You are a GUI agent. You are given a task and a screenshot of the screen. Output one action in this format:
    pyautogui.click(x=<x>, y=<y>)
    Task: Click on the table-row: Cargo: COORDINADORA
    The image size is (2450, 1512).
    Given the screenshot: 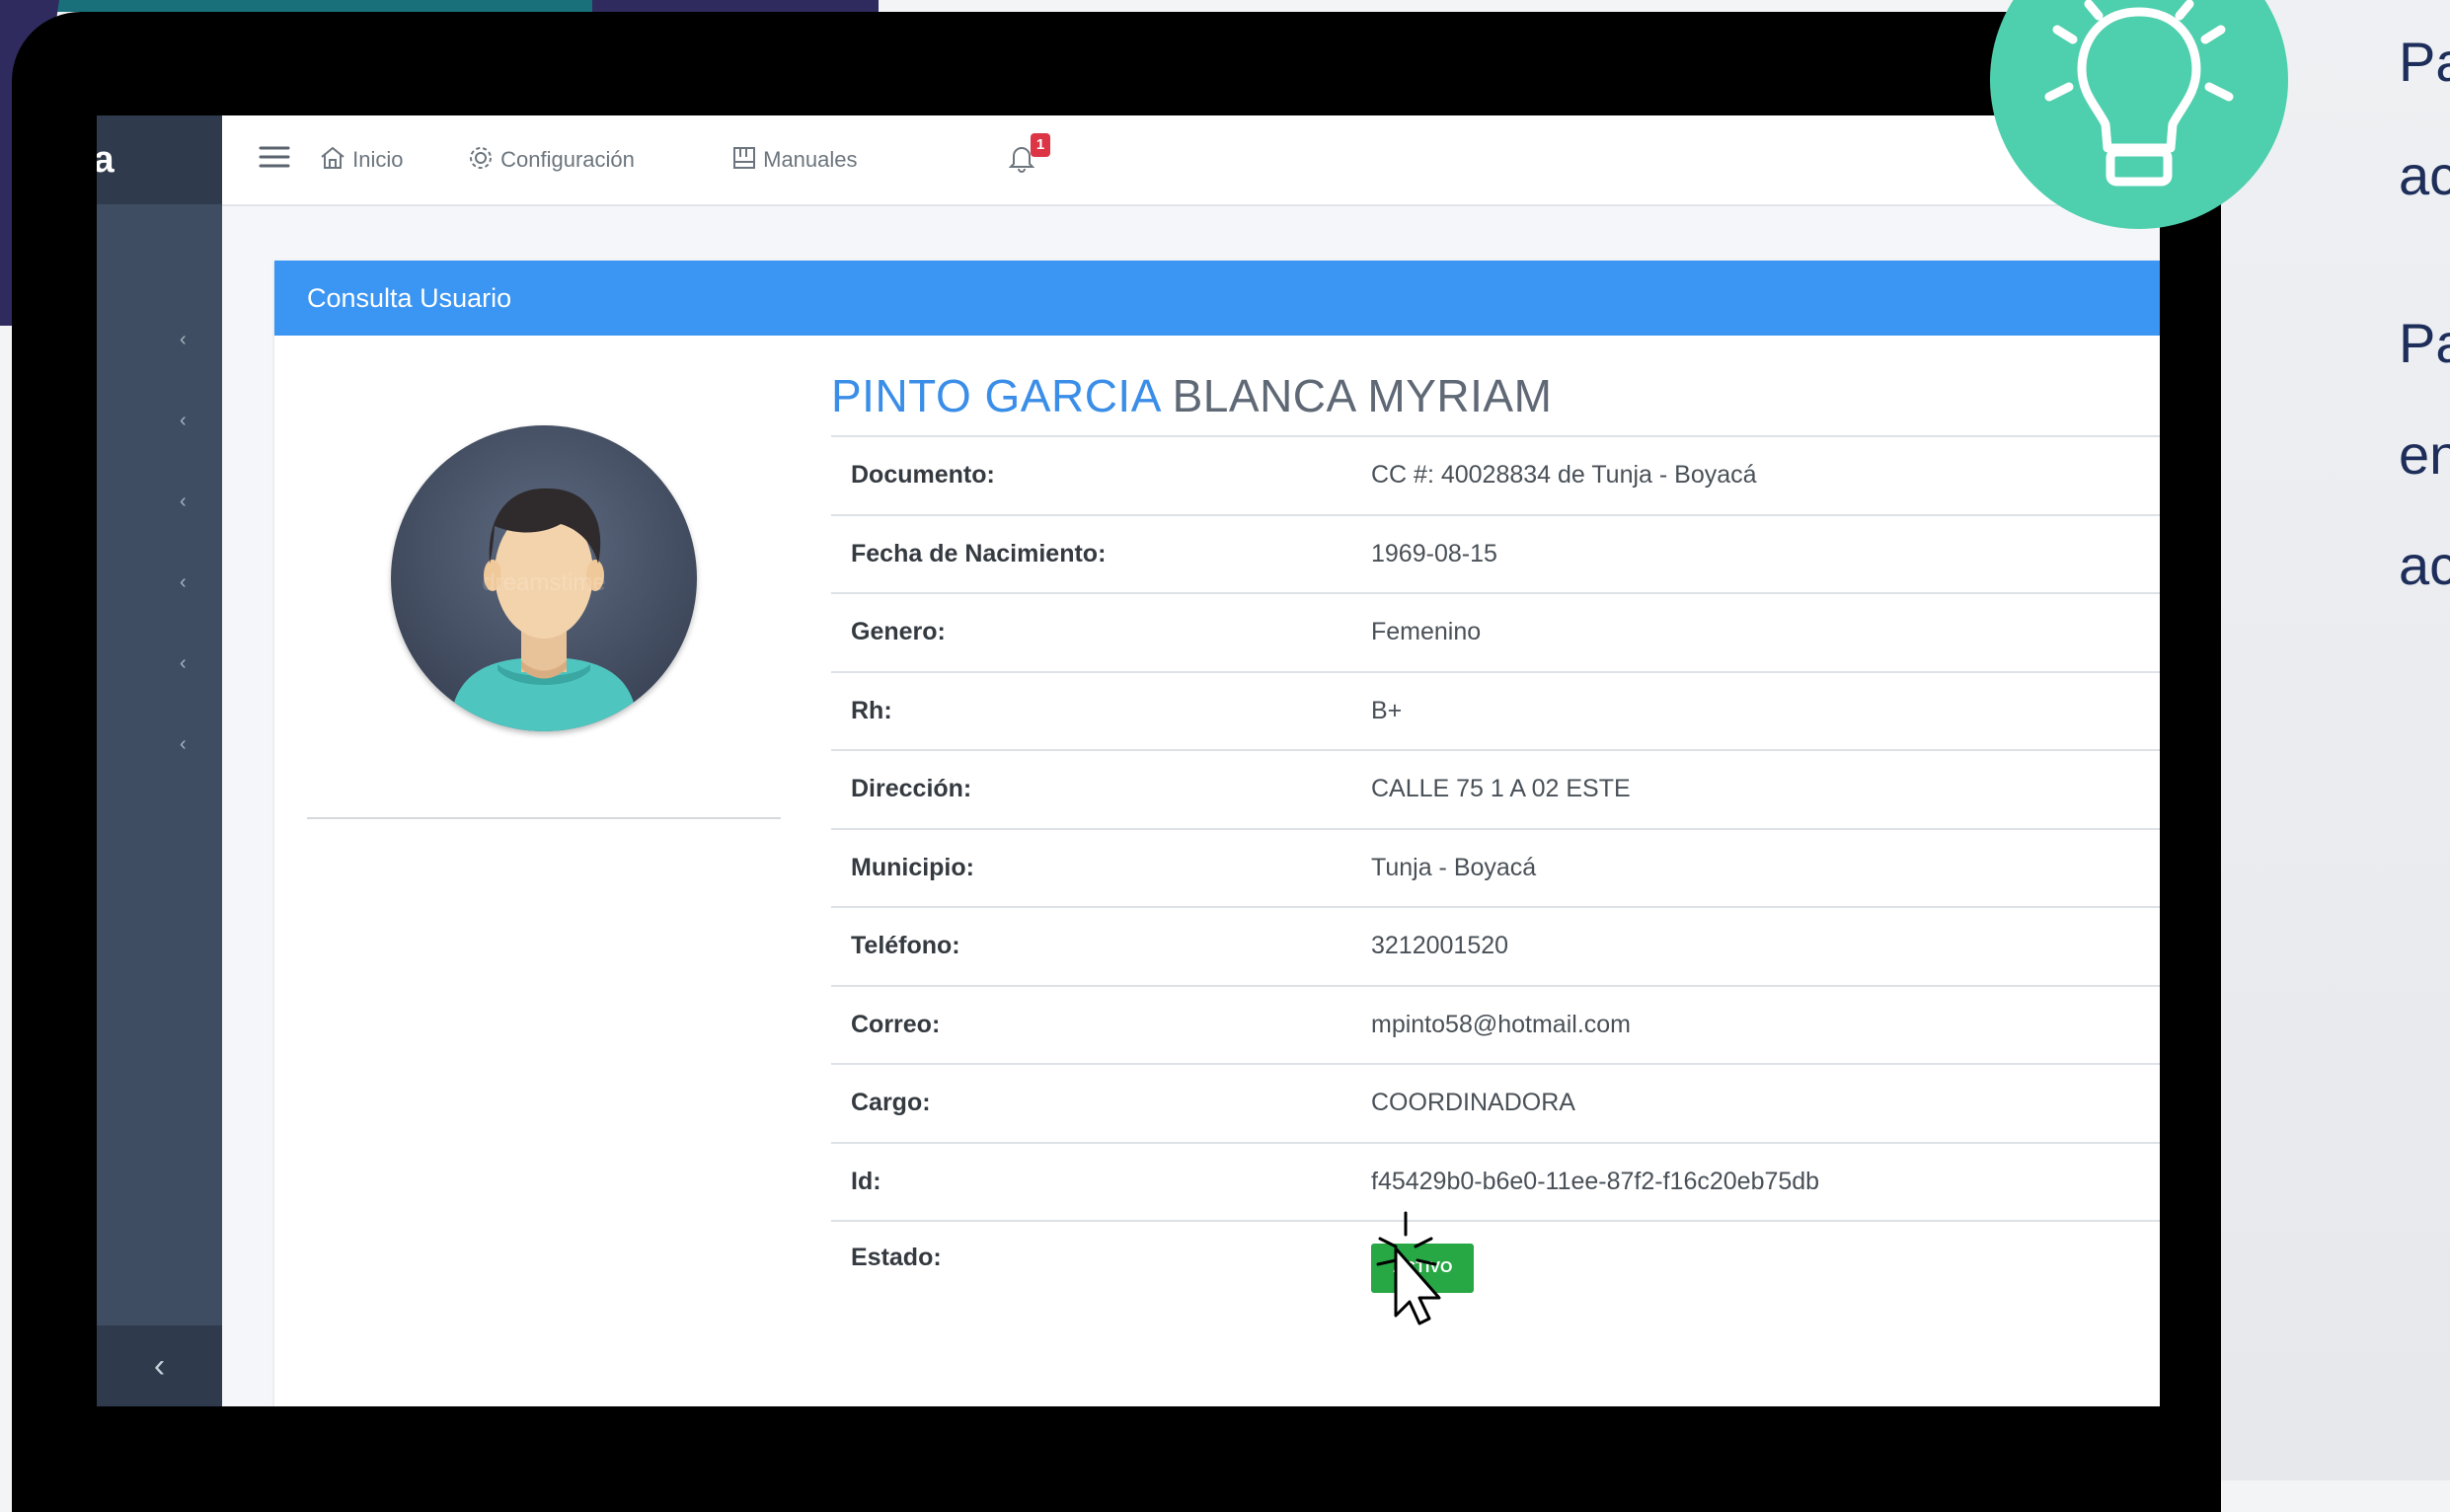 What is the action you would take?
    pyautogui.click(x=1495, y=1104)
    